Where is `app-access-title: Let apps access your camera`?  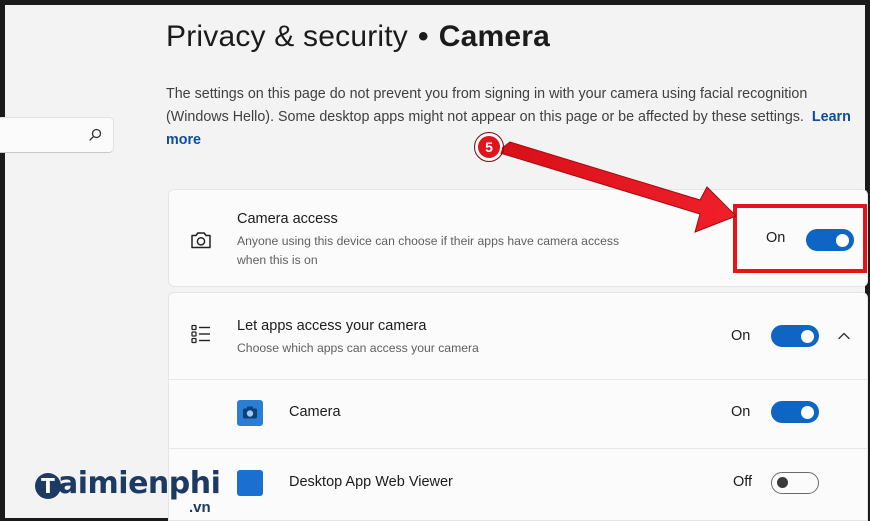 app-access-title: Let apps access your camera is located at coordinates (332, 326).